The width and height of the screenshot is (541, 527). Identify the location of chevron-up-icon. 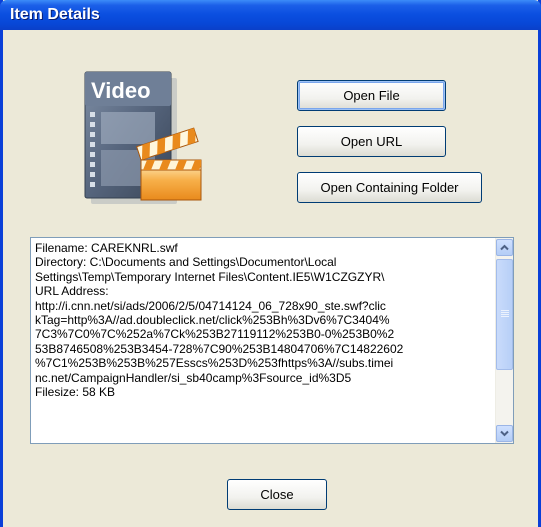
(504, 247).